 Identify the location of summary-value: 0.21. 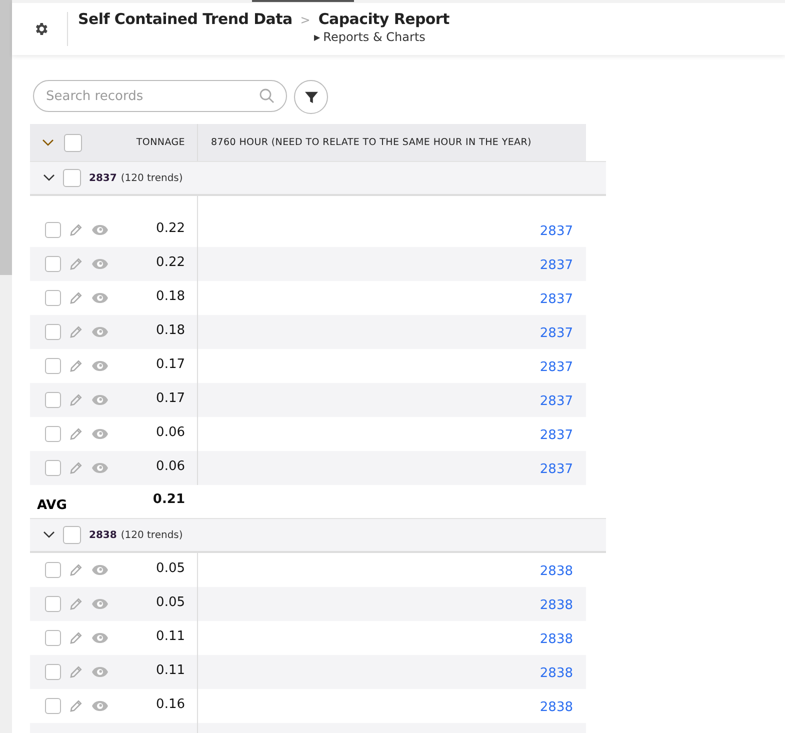
(169, 500).